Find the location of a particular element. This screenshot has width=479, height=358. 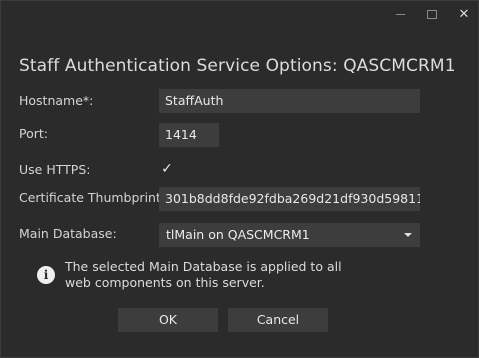

minimize-icon is located at coordinates (400, 14).